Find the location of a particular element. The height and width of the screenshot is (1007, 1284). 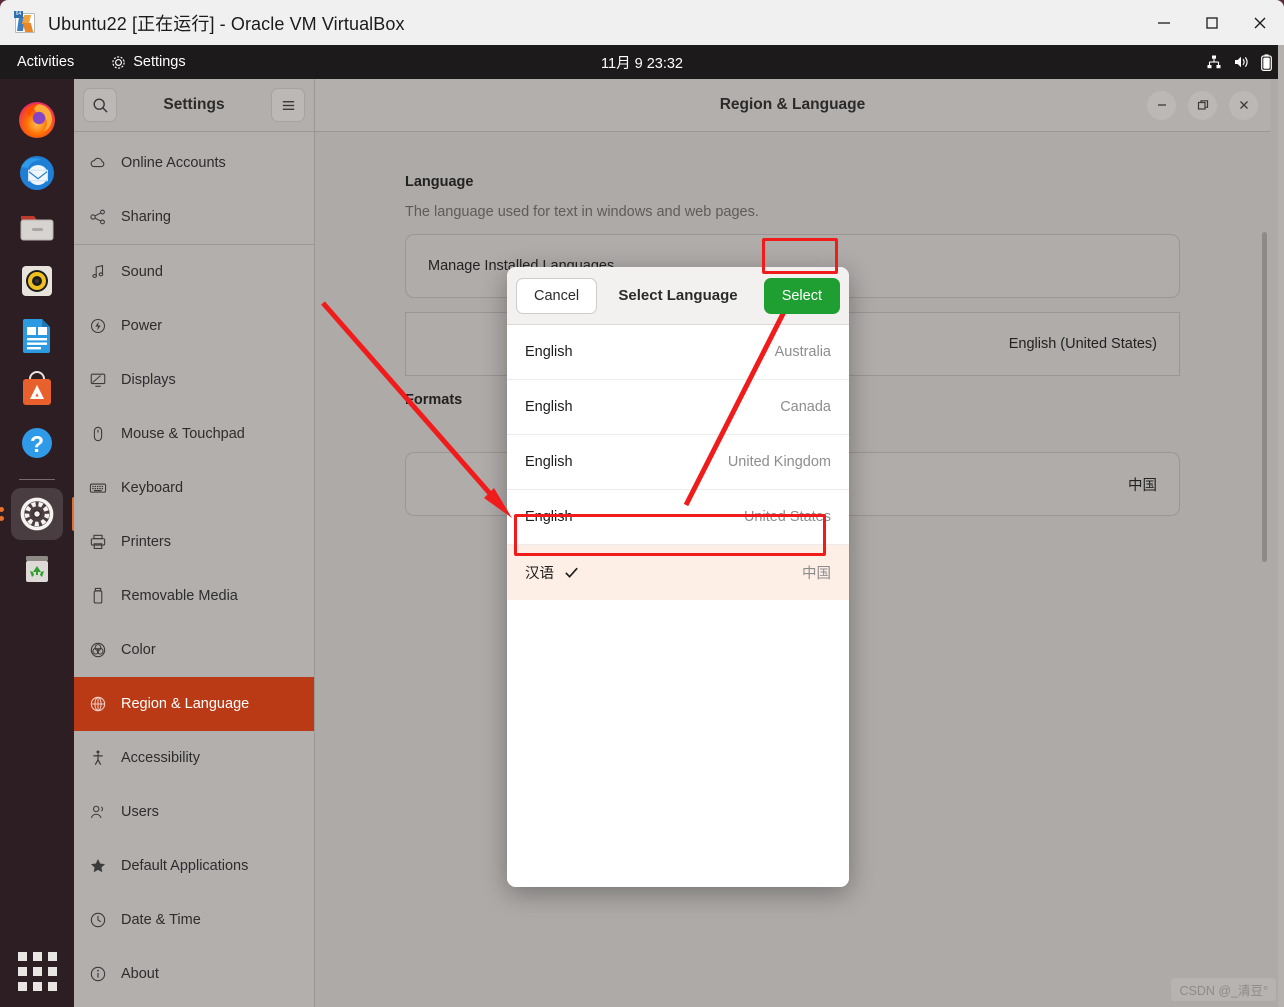

dock-item-settings is located at coordinates (38, 514).